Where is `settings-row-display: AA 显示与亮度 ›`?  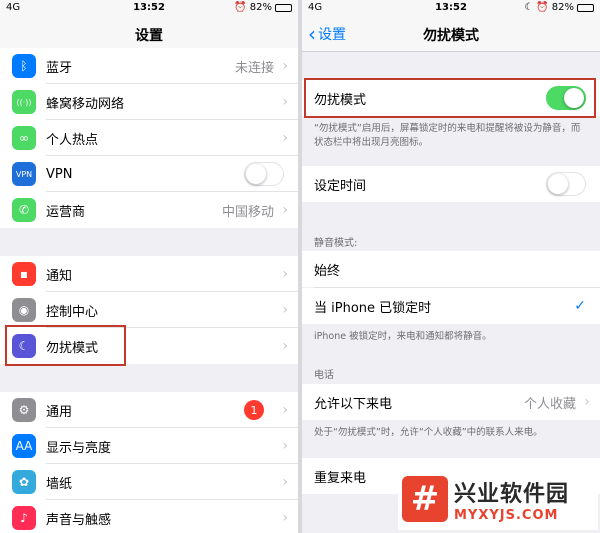 settings-row-display: AA 显示与亮度 › is located at coordinates (149, 446).